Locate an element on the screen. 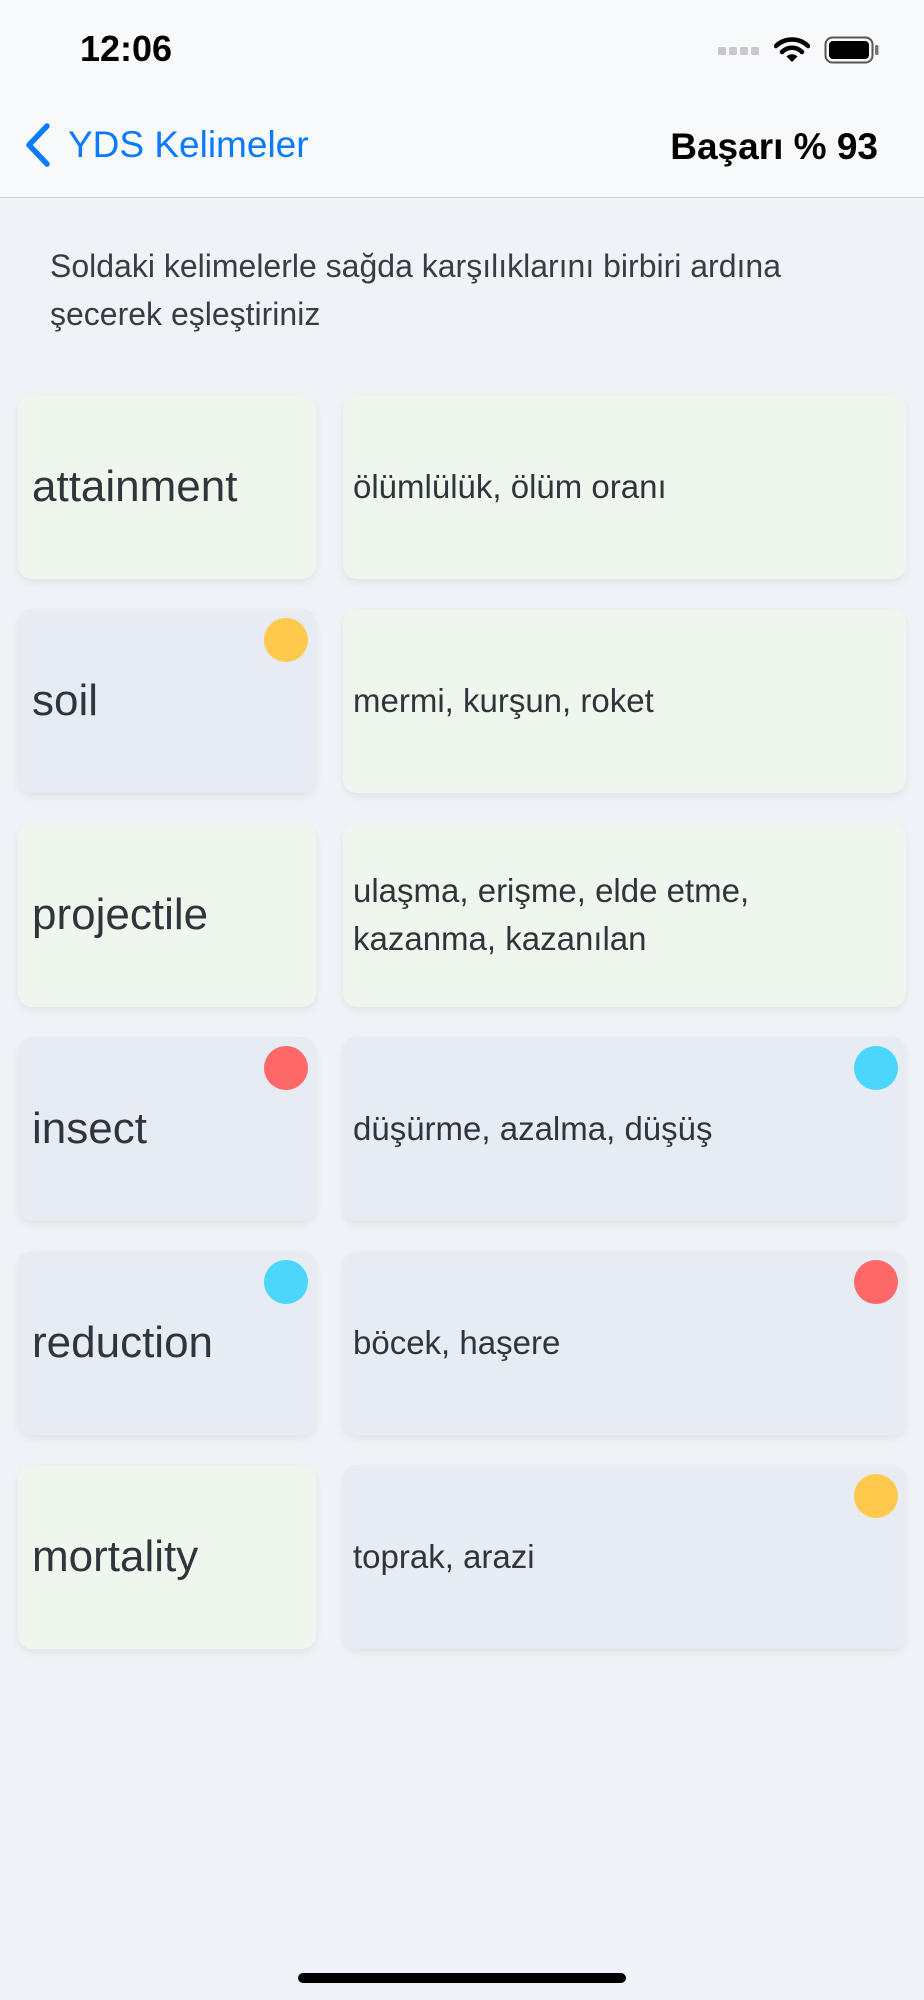 The width and height of the screenshot is (924, 2000). meaning-text: düşürme, azalma, düşüş is located at coordinates (533, 1128).